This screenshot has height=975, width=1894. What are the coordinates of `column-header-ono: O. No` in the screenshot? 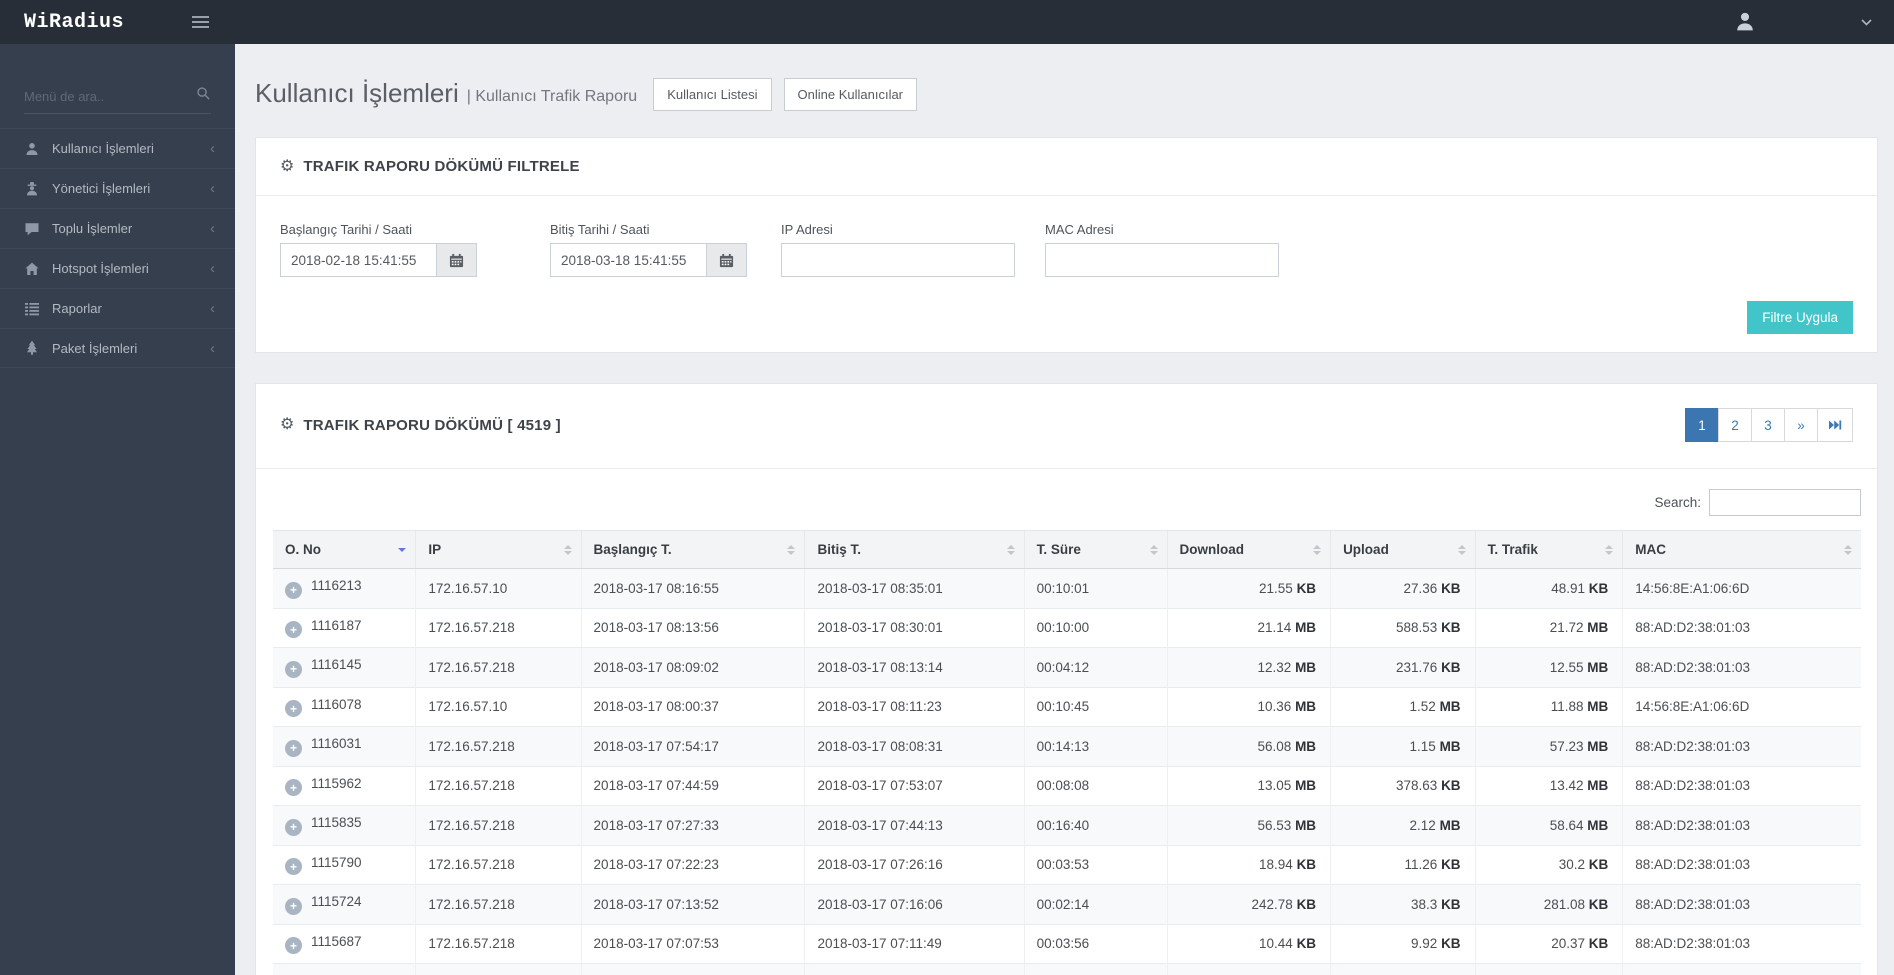 It's located at (344, 549).